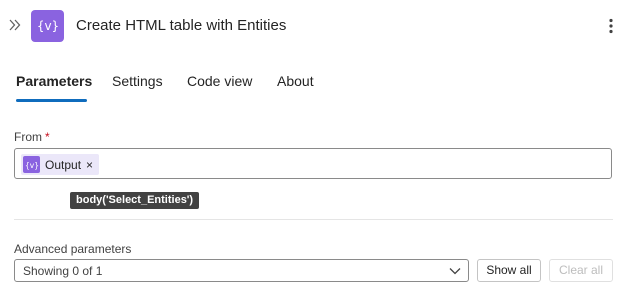 The height and width of the screenshot is (308, 627). Describe the element at coordinates (313, 219) in the screenshot. I see `section-divider` at that location.